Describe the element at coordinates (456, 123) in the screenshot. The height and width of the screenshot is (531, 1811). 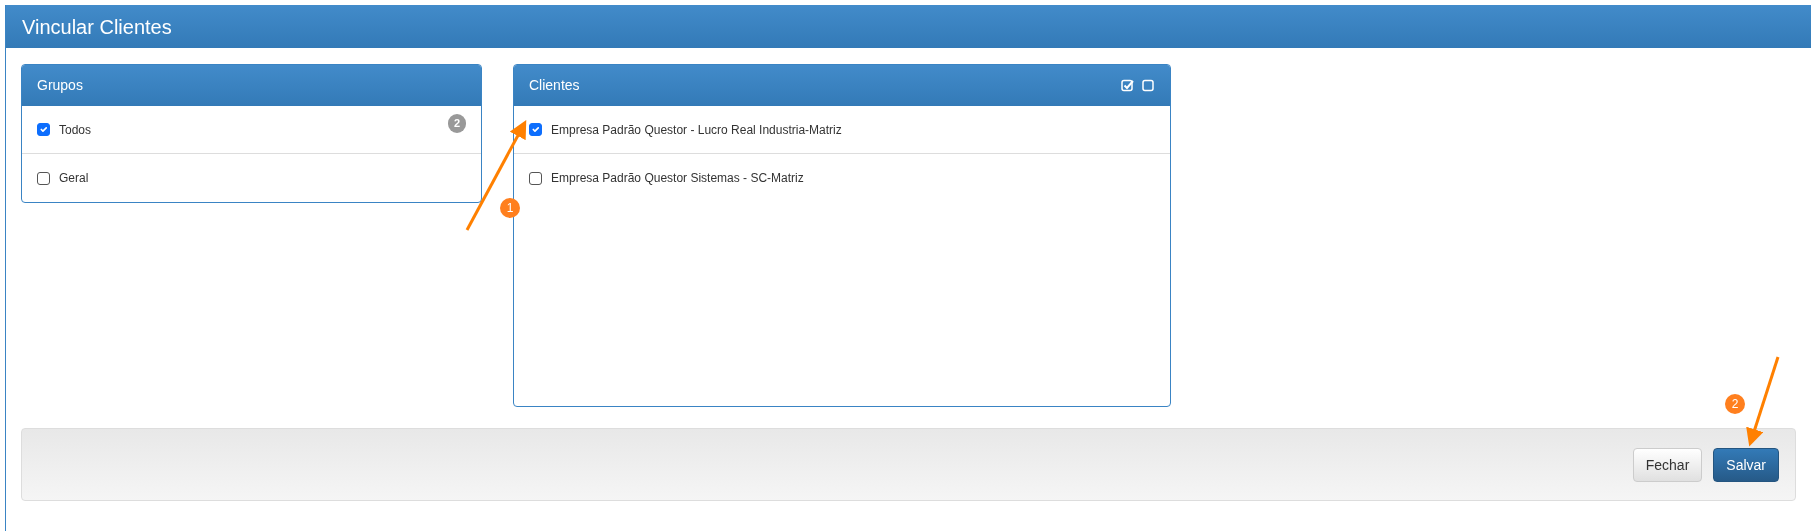
I see `count-badge: 2` at that location.